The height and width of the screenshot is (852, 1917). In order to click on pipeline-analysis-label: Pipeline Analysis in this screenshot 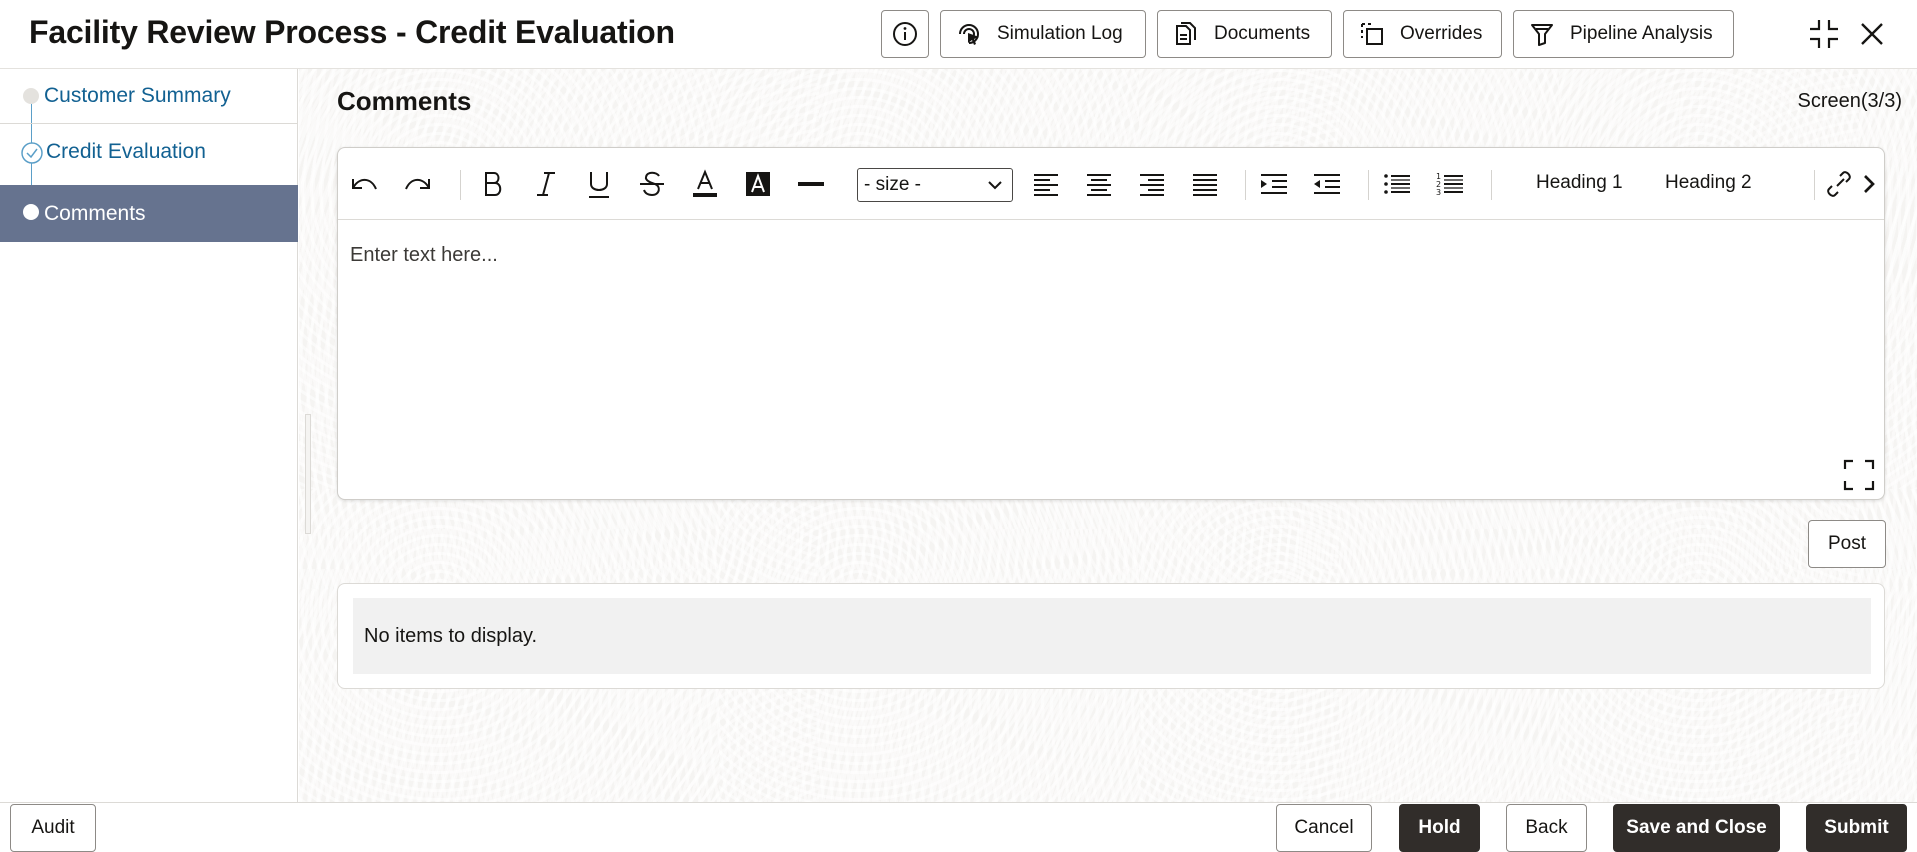, I will do `click(1641, 33)`.